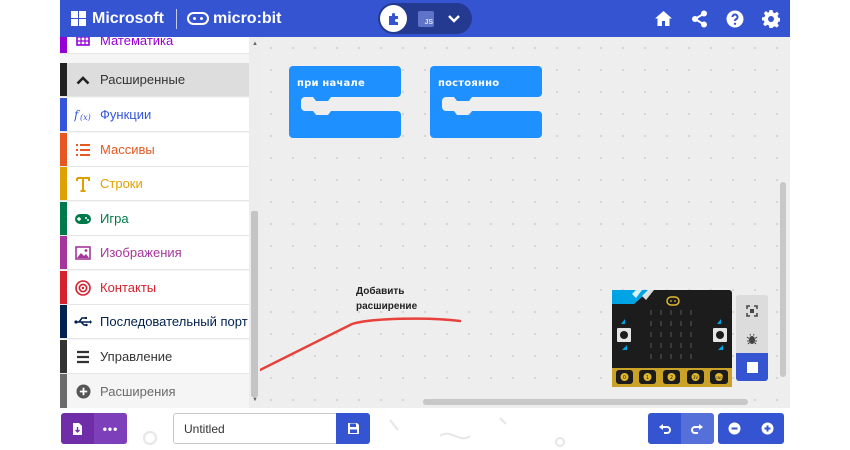 The image size is (850, 450). What do you see at coordinates (699, 19) in the screenshot?
I see `share-icon` at bounding box center [699, 19].